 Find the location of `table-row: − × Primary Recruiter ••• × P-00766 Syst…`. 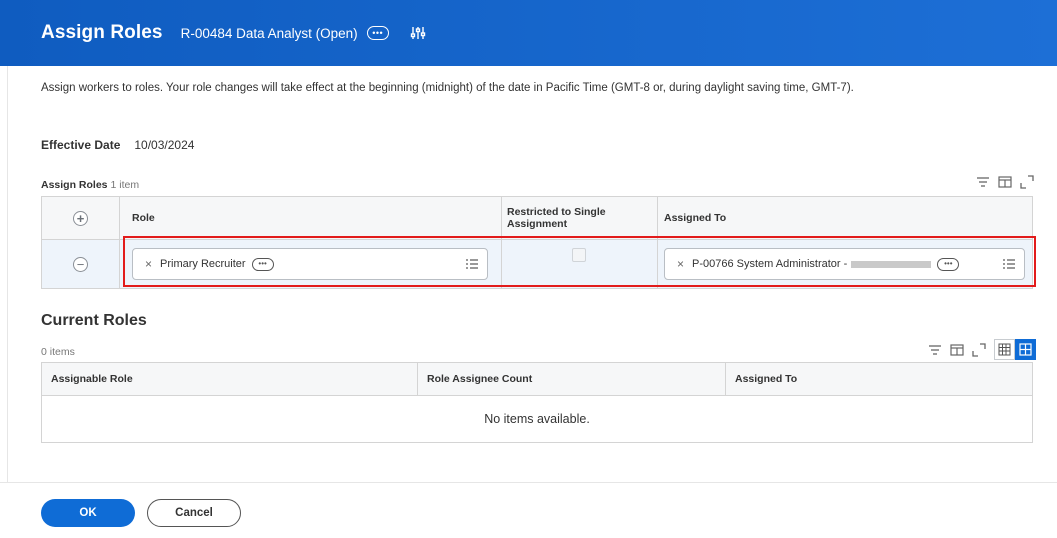

table-row: − × Primary Recruiter ••• × P-00766 Syst… is located at coordinates (537, 264).